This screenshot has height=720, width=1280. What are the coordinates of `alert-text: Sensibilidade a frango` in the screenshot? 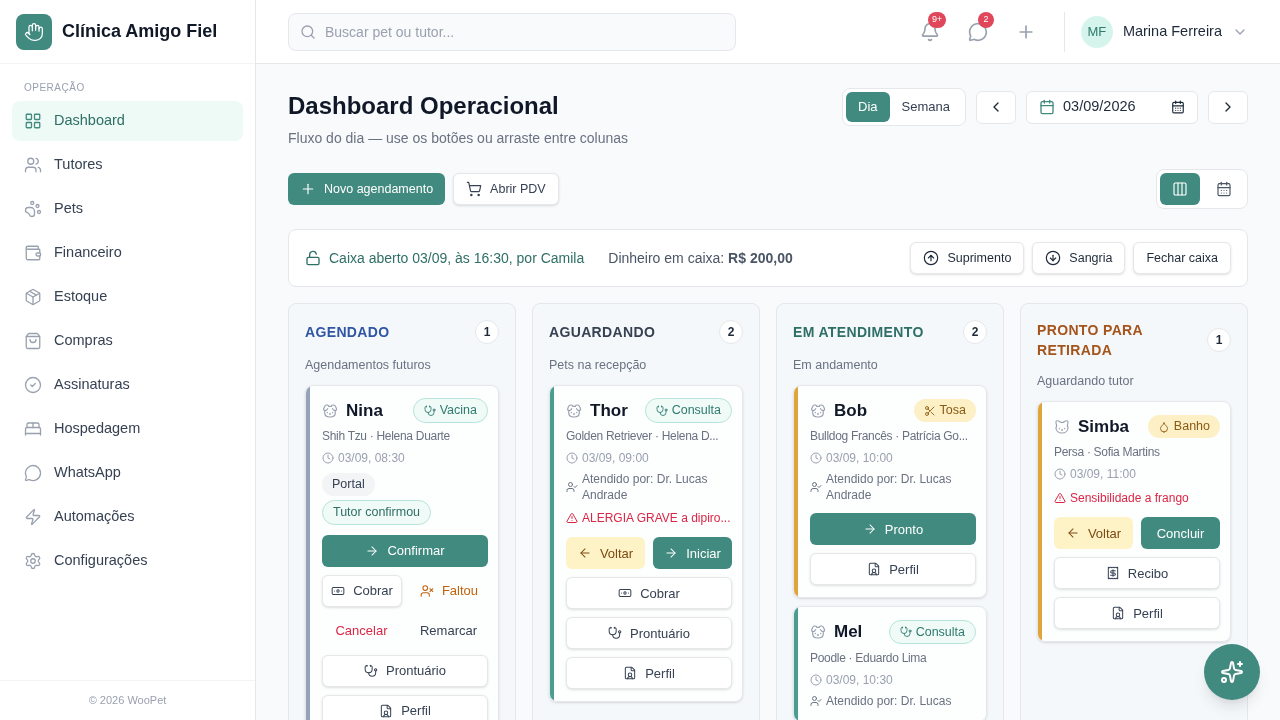 It's located at (1129, 499).